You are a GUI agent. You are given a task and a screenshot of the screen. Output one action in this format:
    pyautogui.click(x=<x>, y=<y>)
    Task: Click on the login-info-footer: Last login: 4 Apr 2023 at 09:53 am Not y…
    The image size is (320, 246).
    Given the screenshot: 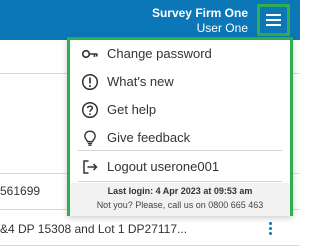 What is the action you would take?
    pyautogui.click(x=180, y=199)
    